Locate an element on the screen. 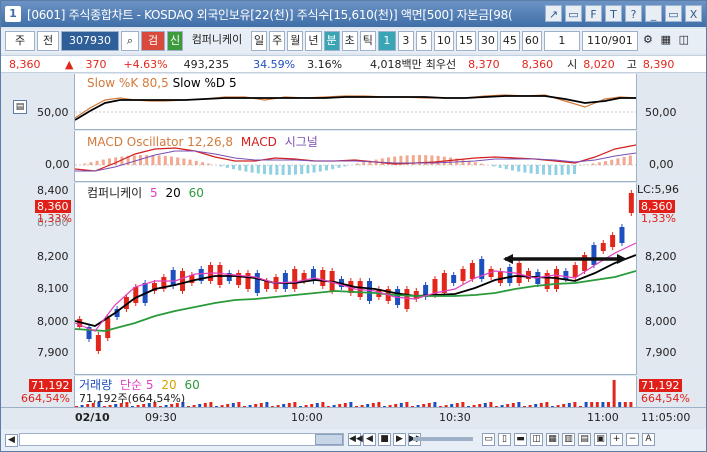 The width and height of the screenshot is (707, 452). page-ratio: 110/901 is located at coordinates (609, 41).